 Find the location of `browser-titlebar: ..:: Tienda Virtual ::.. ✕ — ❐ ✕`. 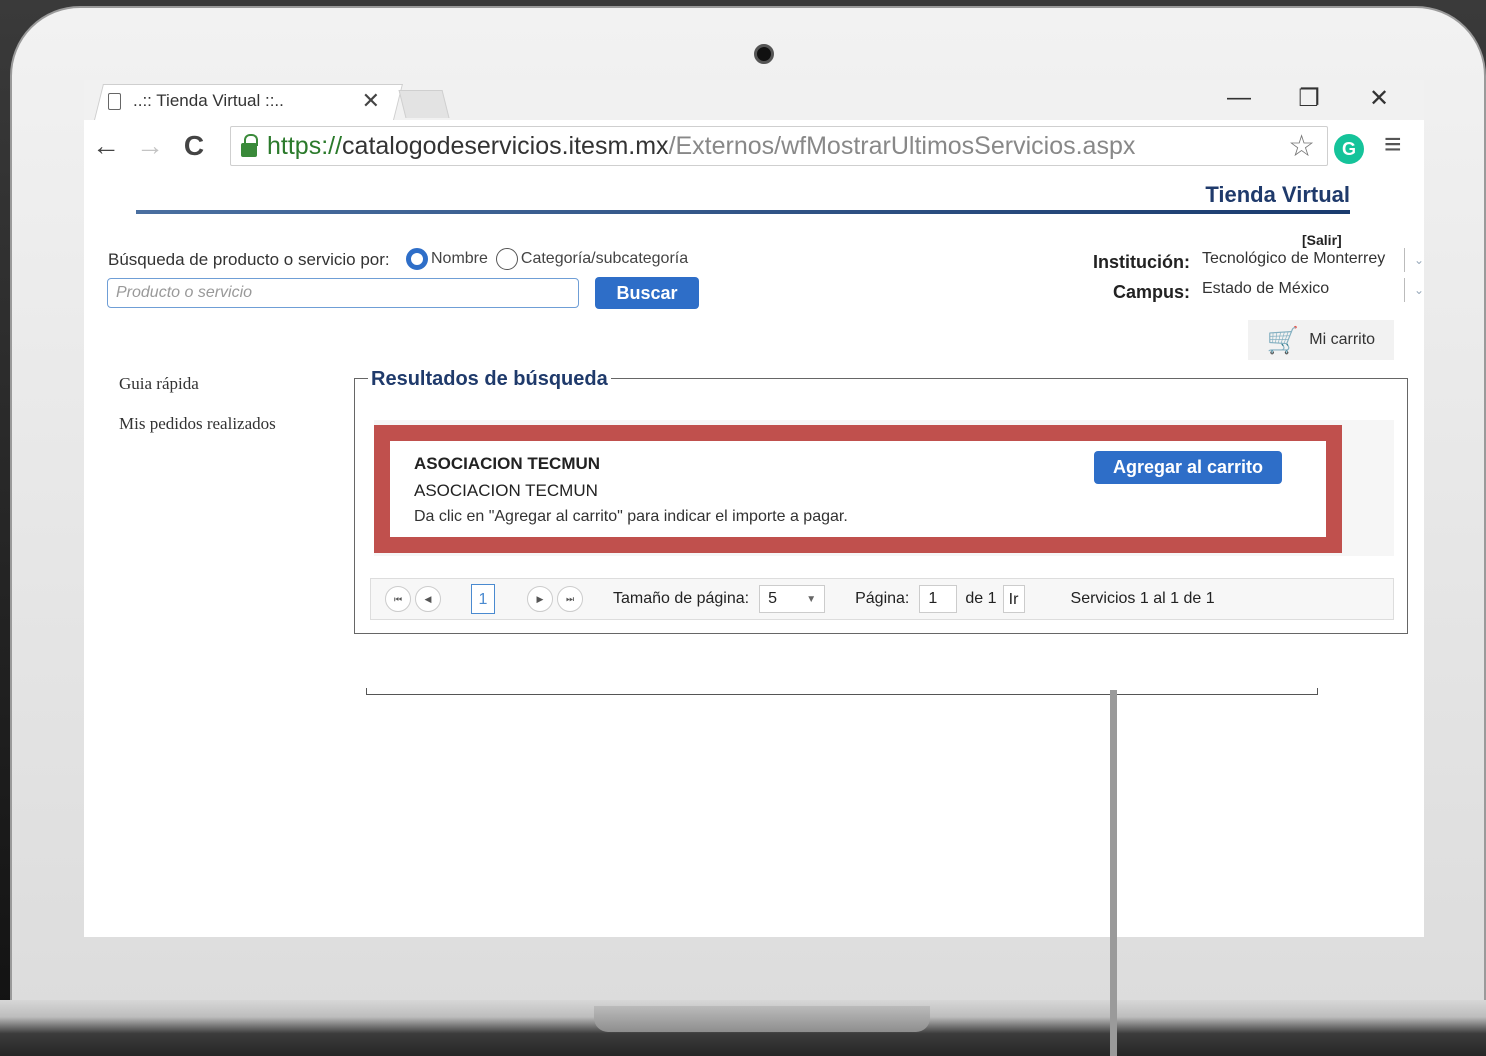

browser-titlebar: ..:: Tienda Virtual ::.. ✕ — ❐ ✕ is located at coordinates (754, 100).